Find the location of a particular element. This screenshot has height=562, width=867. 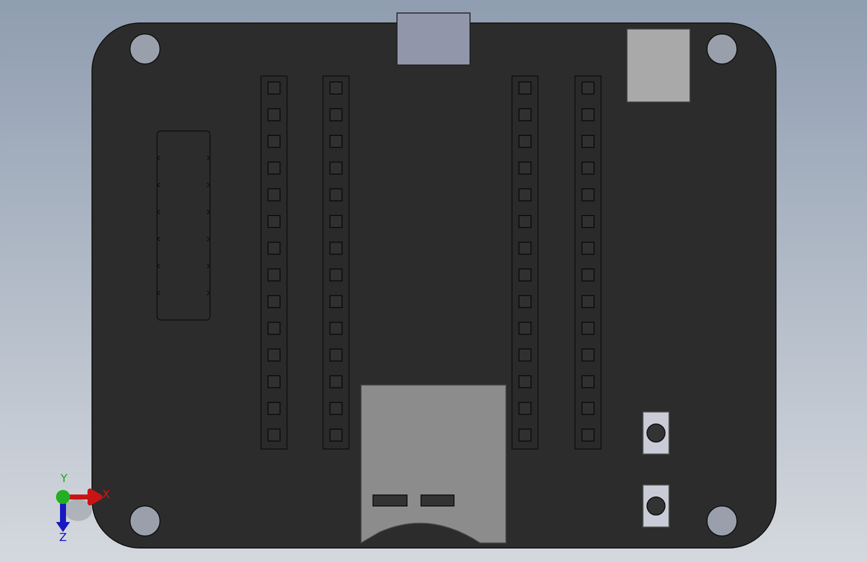

axis-label: X is located at coordinates (106, 494).